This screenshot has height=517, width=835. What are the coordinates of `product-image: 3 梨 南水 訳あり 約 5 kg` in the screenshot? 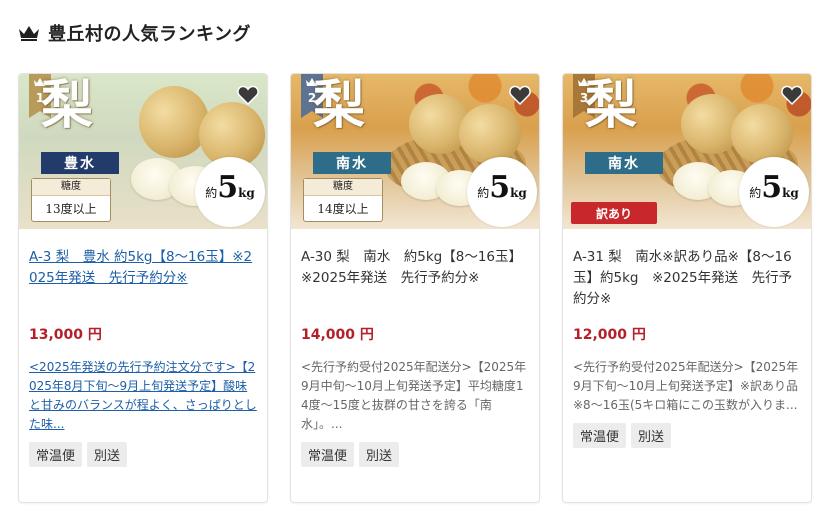 It's located at (687, 151).